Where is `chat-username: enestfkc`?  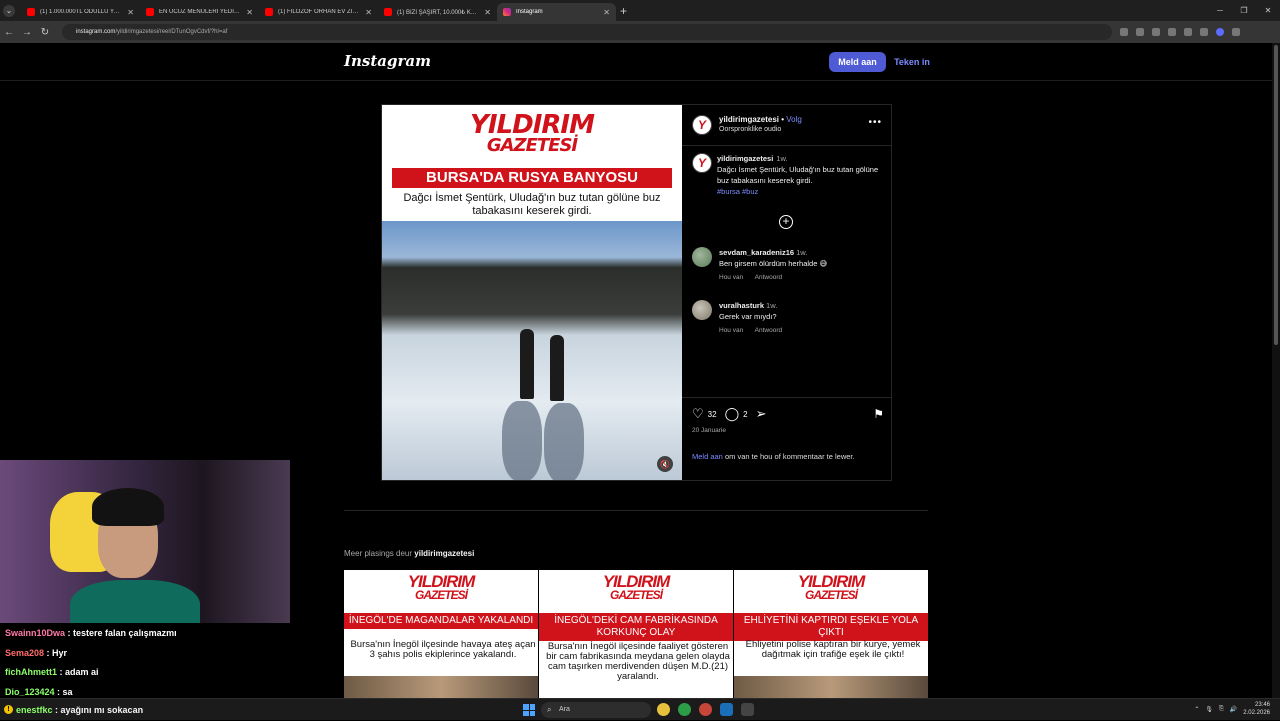 chat-username: enestfkc is located at coordinates (34, 710).